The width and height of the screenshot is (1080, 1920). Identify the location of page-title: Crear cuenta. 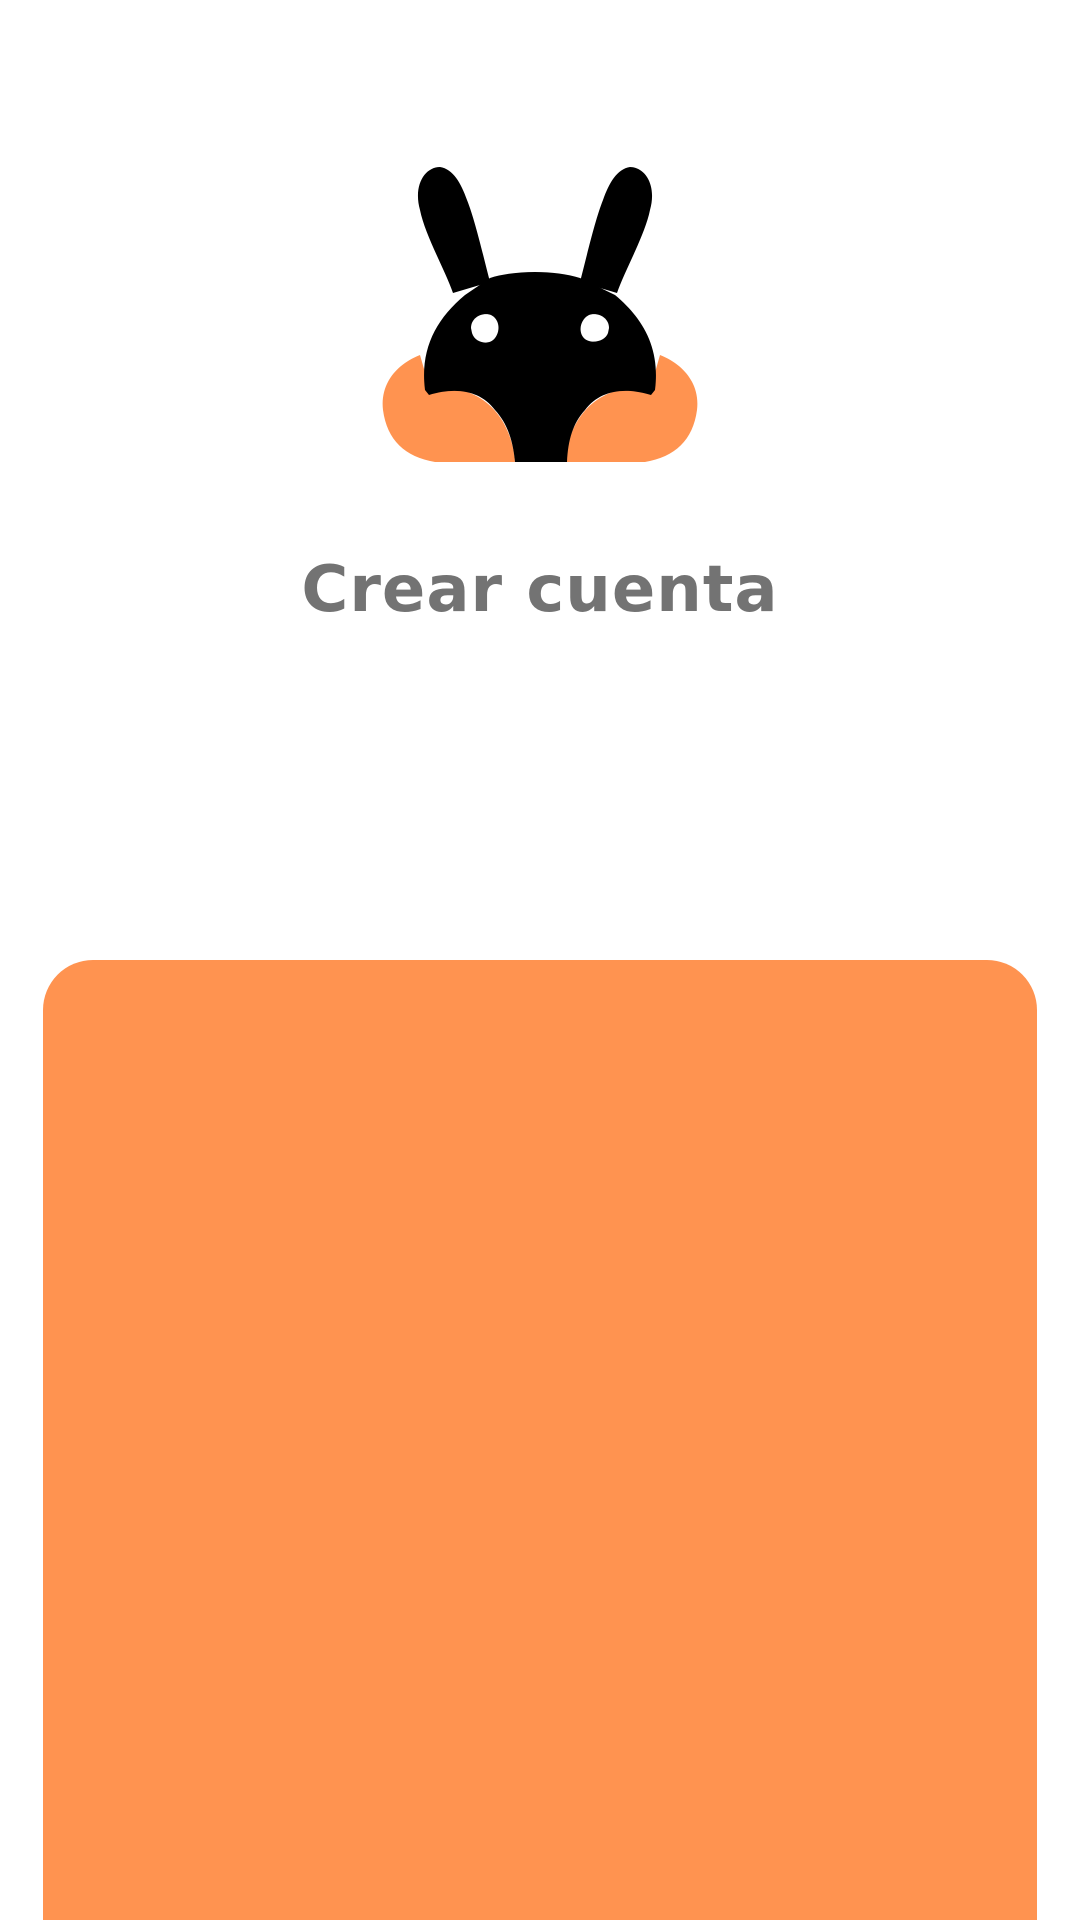
(540, 590).